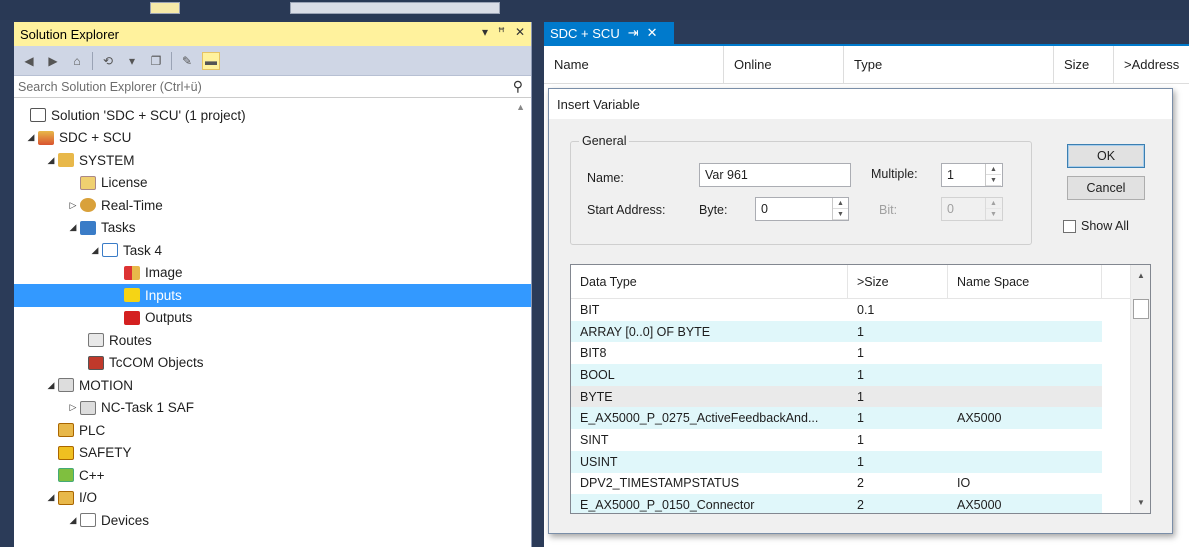  What do you see at coordinates (272, 385) in the screenshot?
I see `tree-item-motion: ◢ MOTION` at bounding box center [272, 385].